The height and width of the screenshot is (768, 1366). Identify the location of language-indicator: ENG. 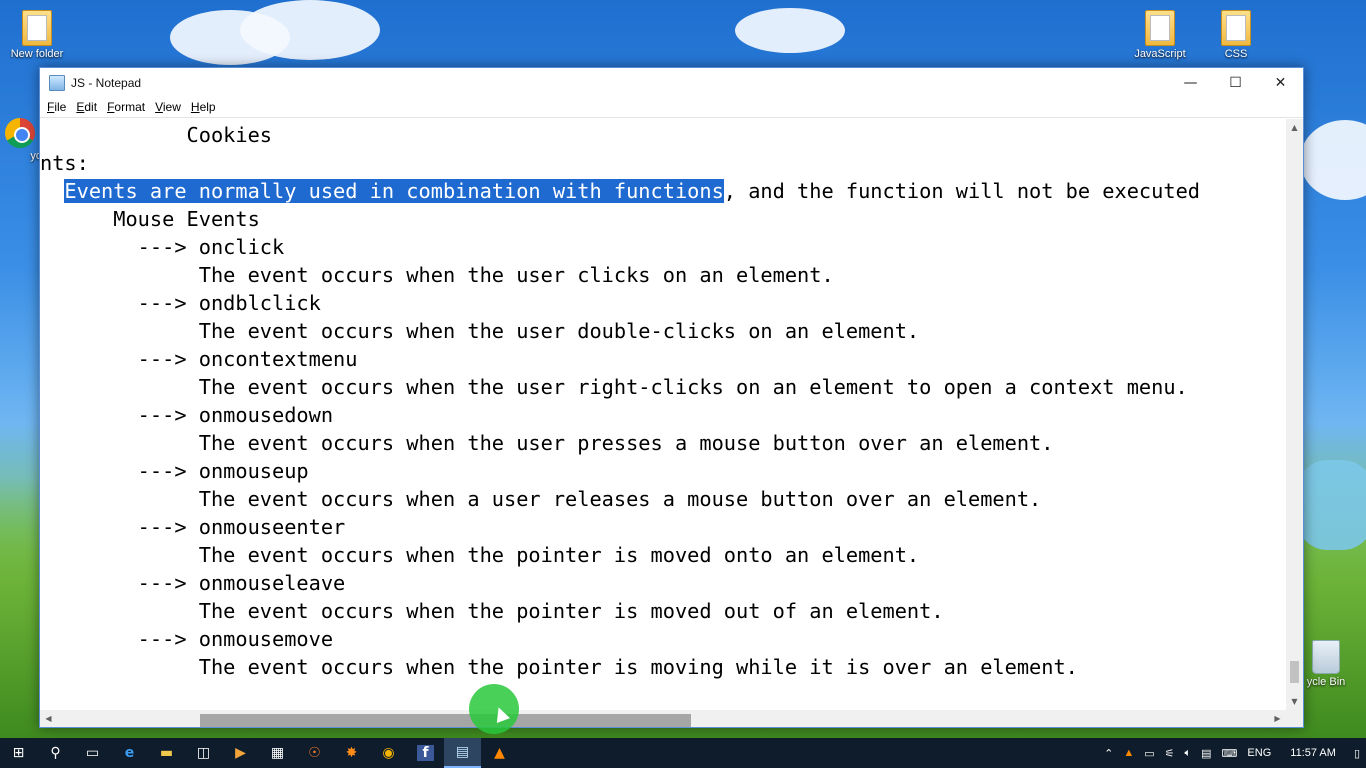
(1259, 753).